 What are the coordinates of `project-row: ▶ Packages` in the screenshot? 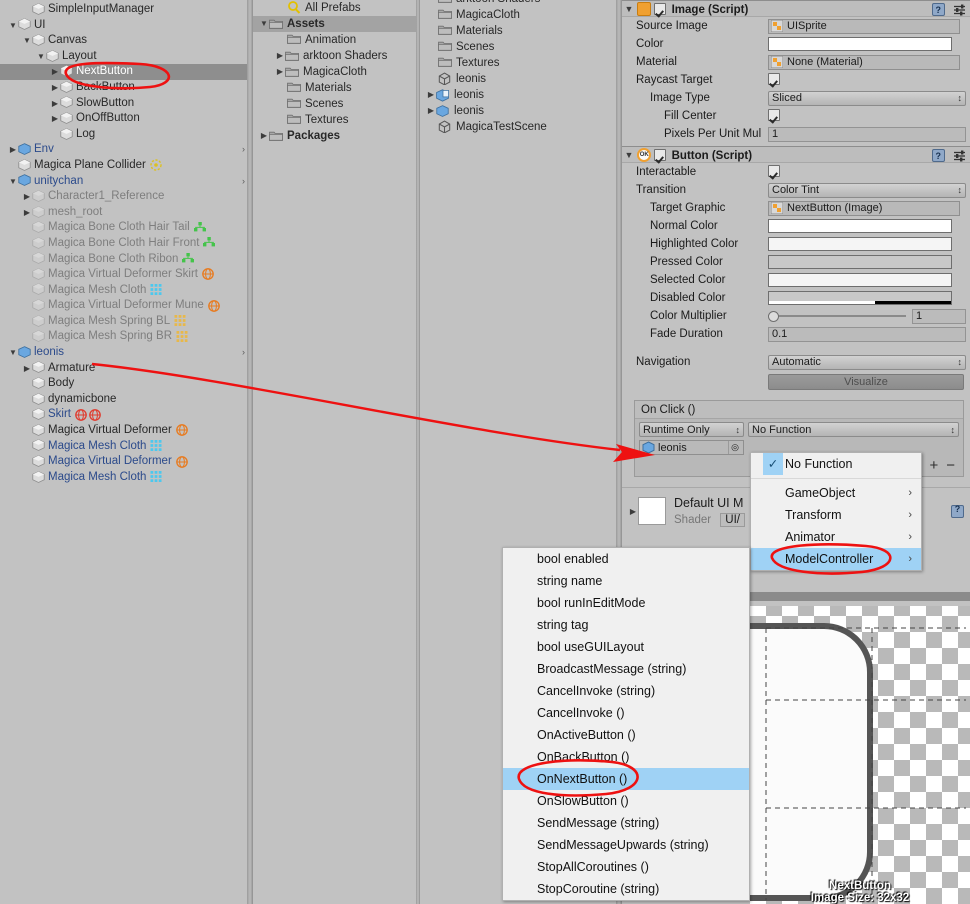 It's located at (334, 136).